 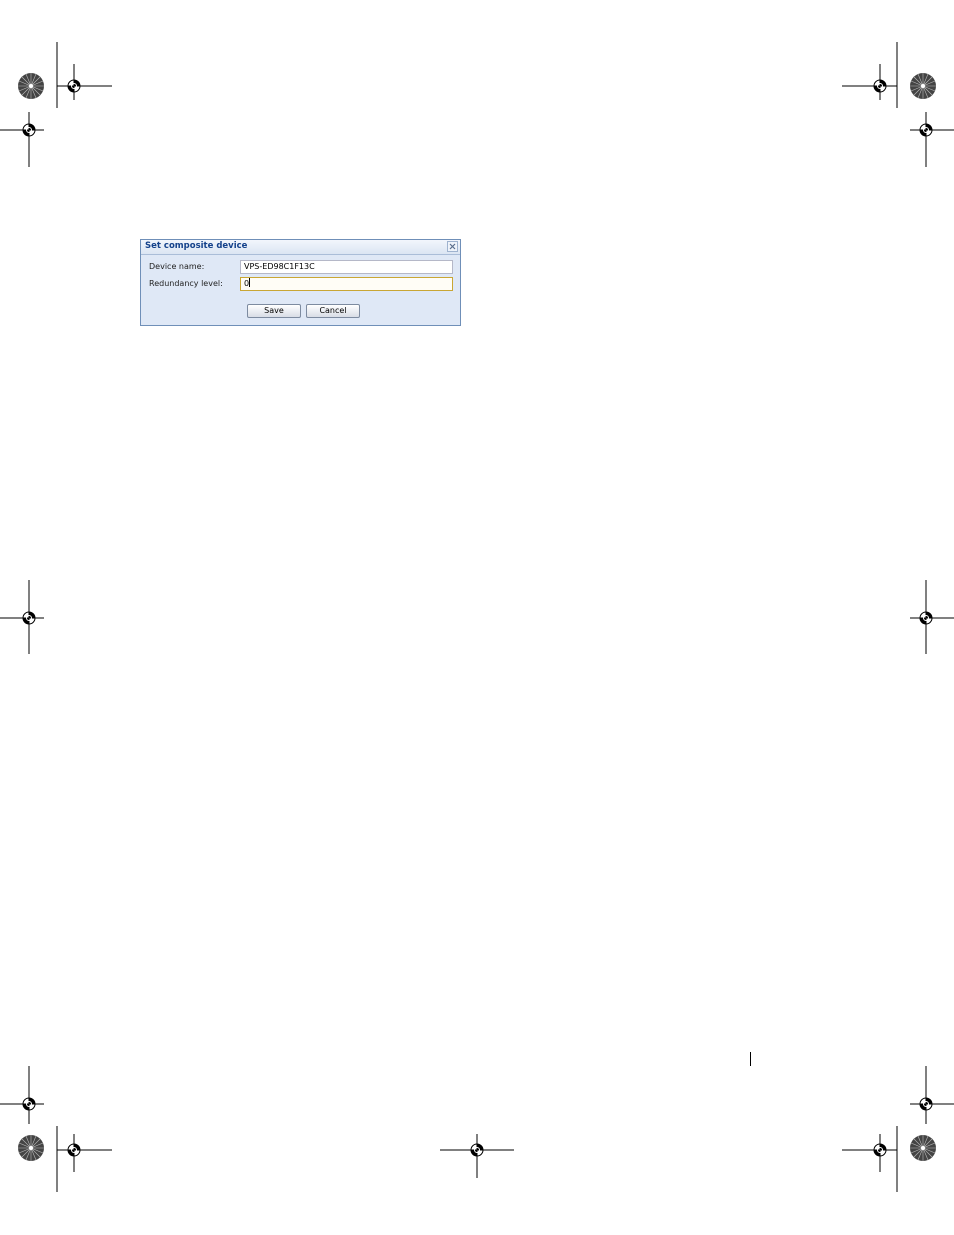 What do you see at coordinates (750, 1059) in the screenshot?
I see `page-number-divider` at bounding box center [750, 1059].